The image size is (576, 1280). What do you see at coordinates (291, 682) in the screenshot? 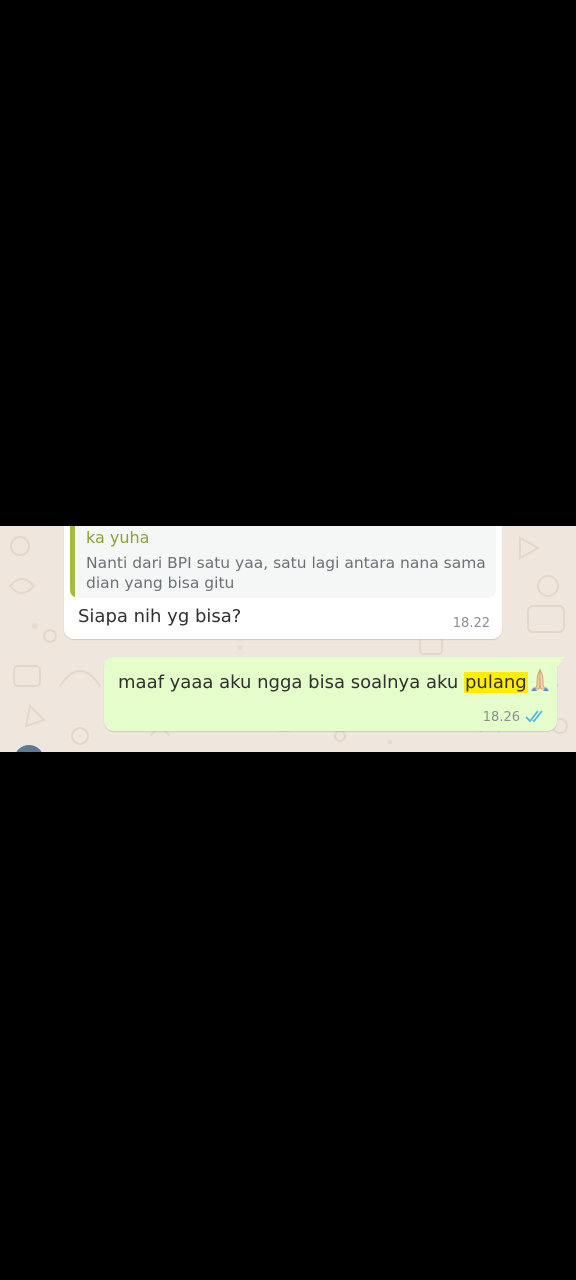
I see `outgoing-message-text-plain: maaf yaaa aku ngga bisa soalnya aku` at bounding box center [291, 682].